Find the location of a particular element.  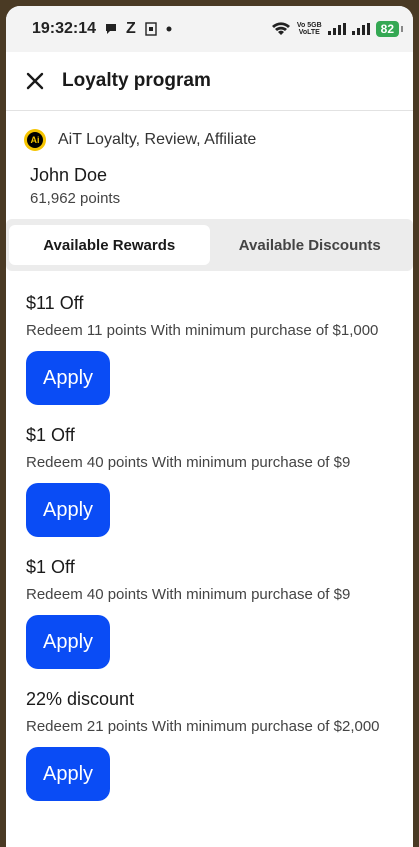

app-logo-text: Ai is located at coordinates (35, 140).